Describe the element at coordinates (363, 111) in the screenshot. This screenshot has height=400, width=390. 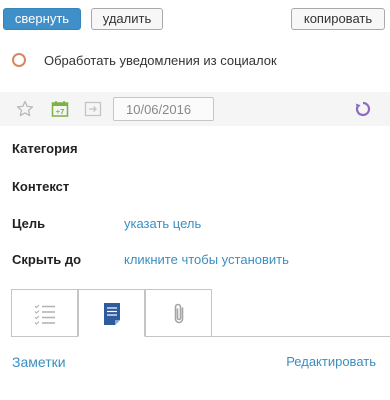
I see `refresh-icon` at that location.